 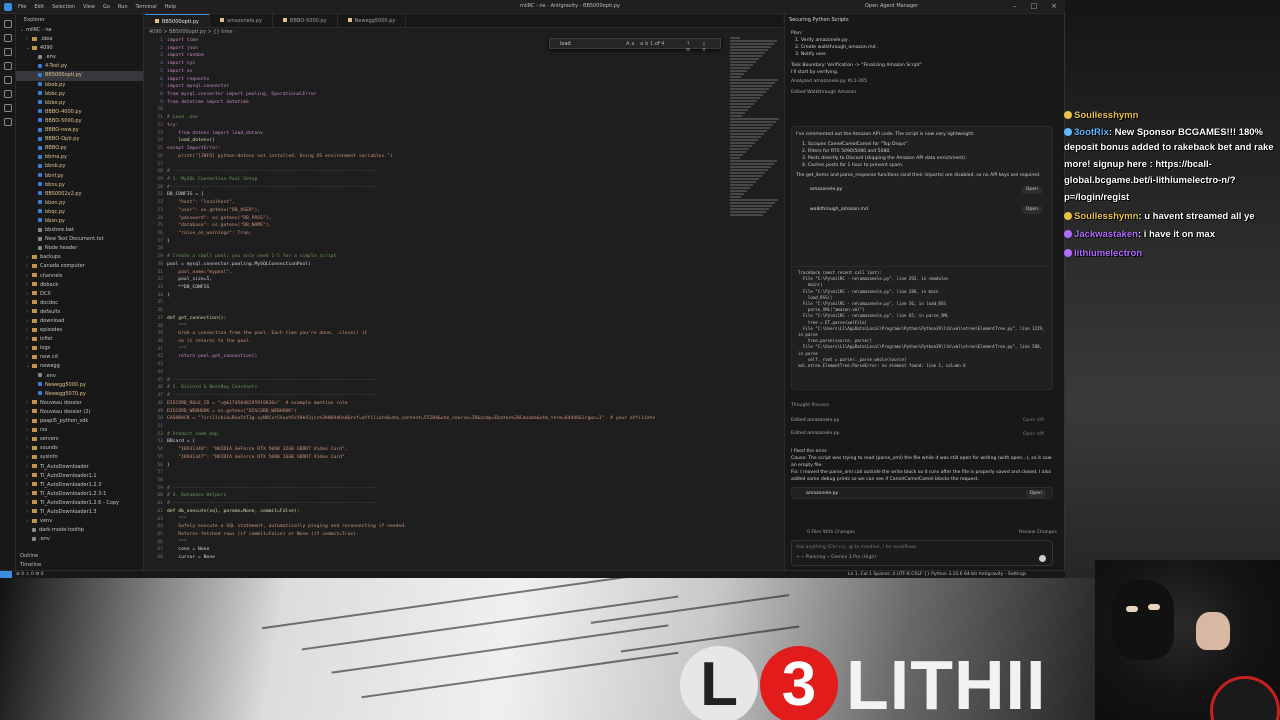 What do you see at coordinates (79, 348) in the screenshot?
I see `tree-folder: › logs` at bounding box center [79, 348].